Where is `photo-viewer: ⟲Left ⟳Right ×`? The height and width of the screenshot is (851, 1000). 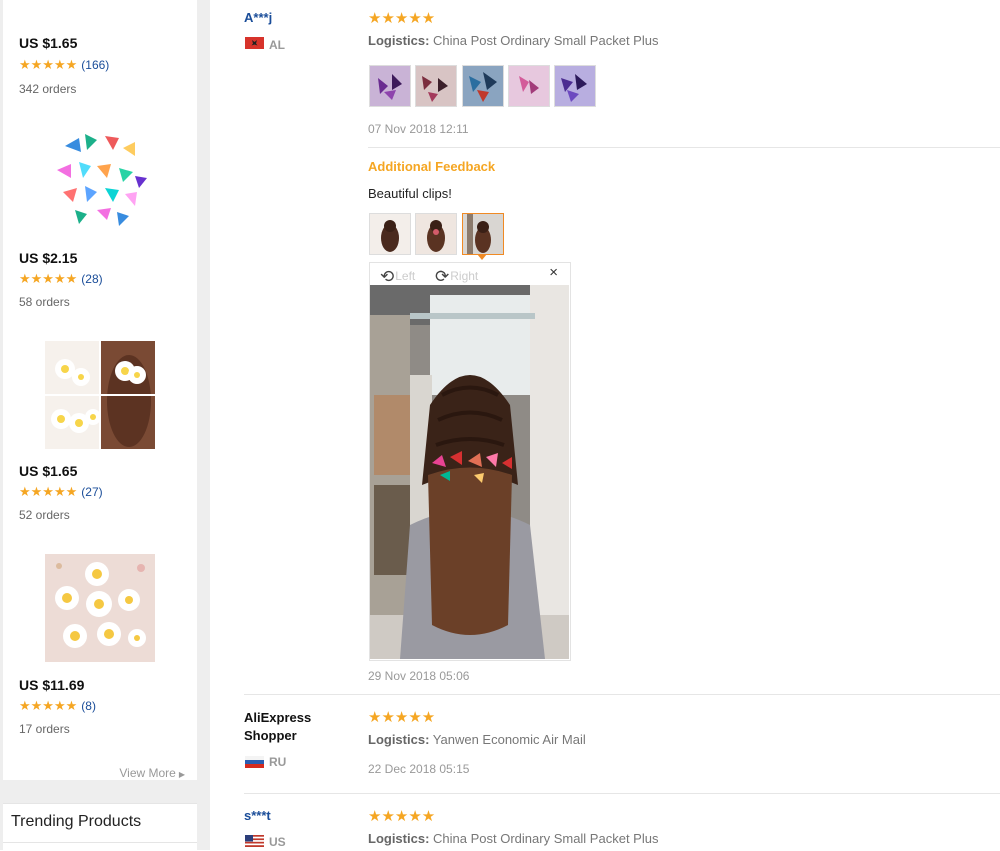
photo-viewer: ⟲Left ⟳Right × is located at coordinates (470, 461).